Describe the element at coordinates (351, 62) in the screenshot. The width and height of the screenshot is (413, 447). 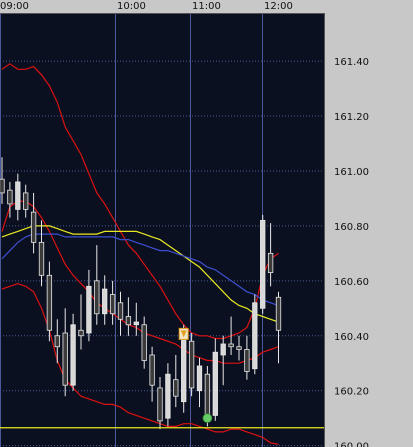
I see `y-tick-label: 161.40` at that location.